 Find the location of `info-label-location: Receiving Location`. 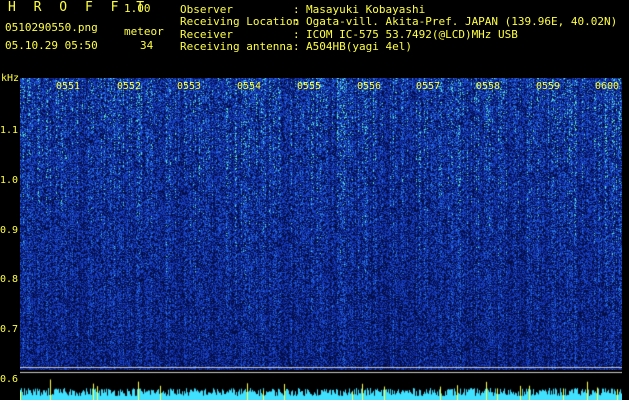

info-label-location: Receiving Location is located at coordinates (240, 21).